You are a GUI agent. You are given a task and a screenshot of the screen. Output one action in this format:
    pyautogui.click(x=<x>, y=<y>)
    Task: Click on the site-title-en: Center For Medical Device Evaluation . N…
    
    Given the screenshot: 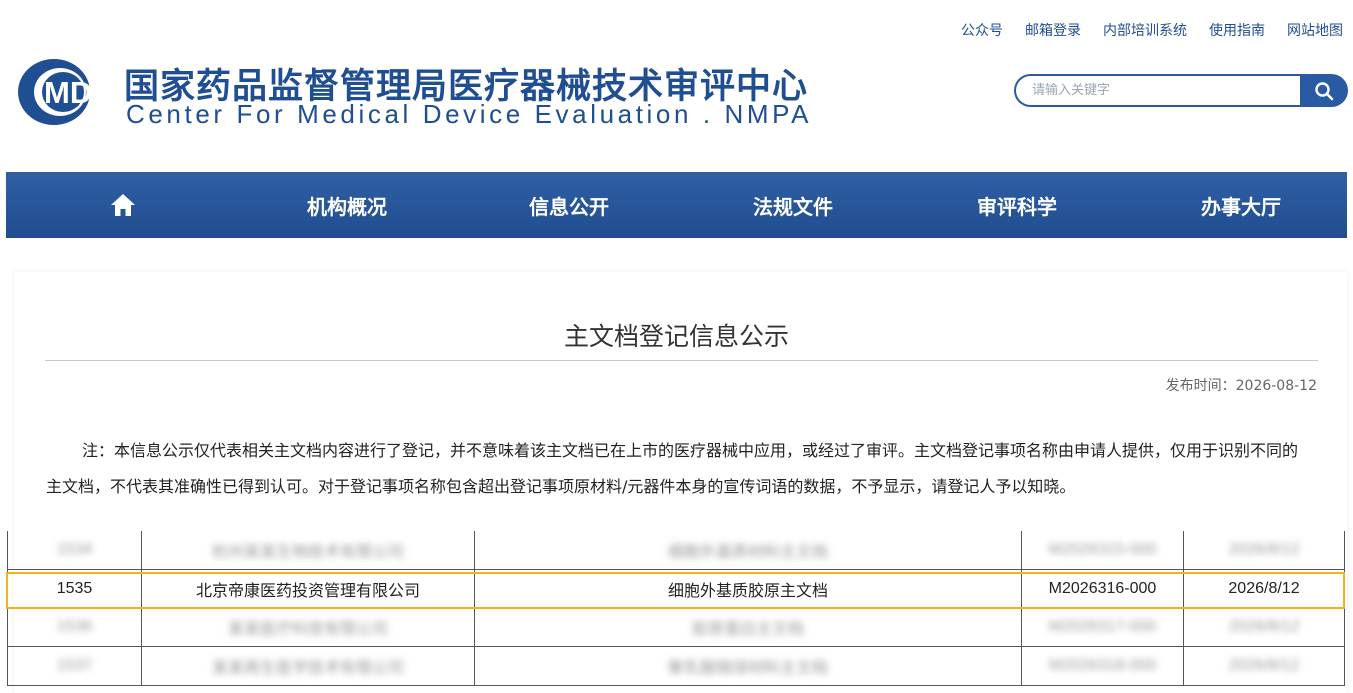 What is the action you would take?
    pyautogui.click(x=469, y=114)
    